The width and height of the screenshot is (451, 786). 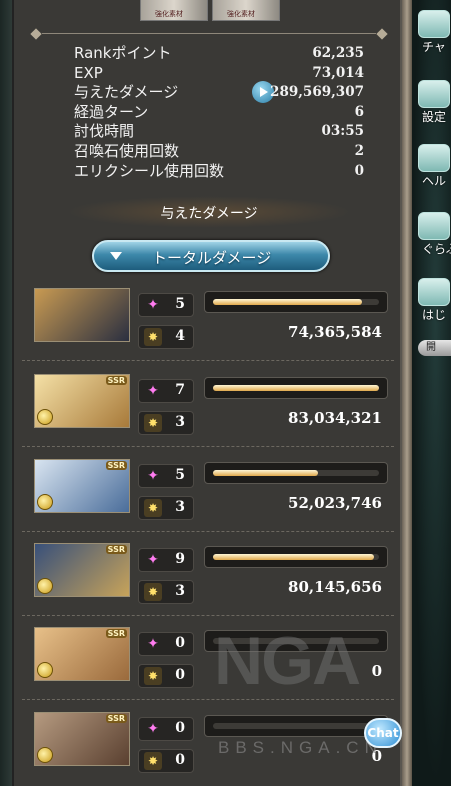 I want to click on sidebar-open-button: 開, so click(x=434, y=348).